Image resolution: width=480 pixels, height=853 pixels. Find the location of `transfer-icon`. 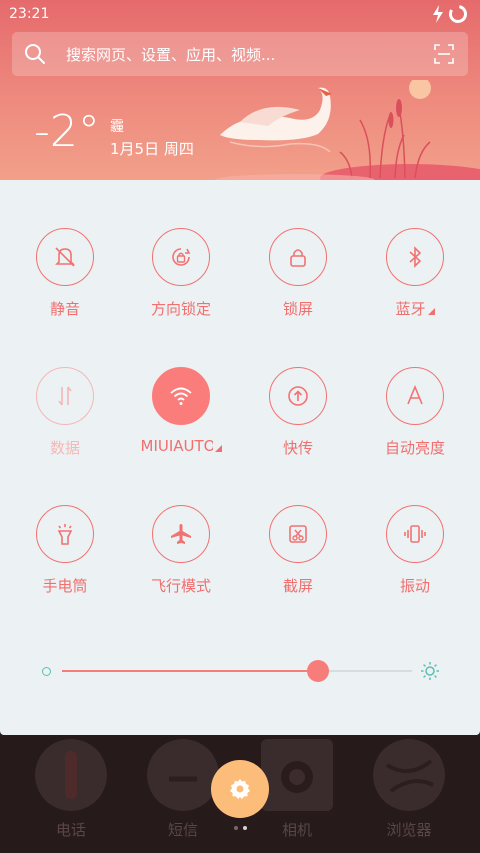

transfer-icon is located at coordinates (298, 396).